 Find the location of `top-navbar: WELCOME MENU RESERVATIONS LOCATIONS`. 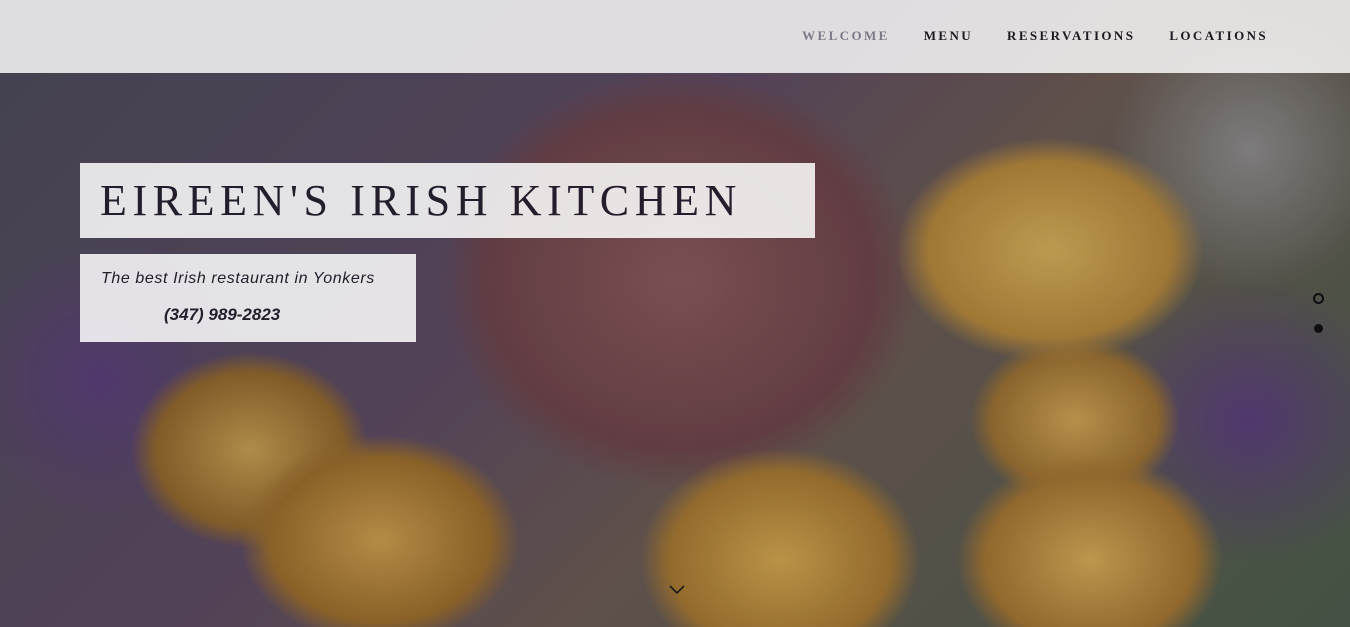

top-navbar: WELCOME MENU RESERVATIONS LOCATIONS is located at coordinates (675, 36).